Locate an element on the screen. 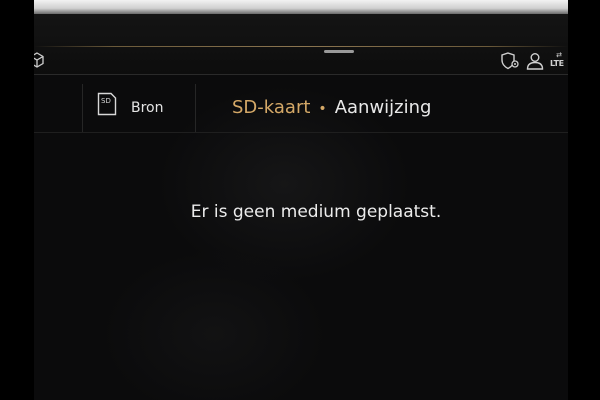 The image size is (600, 400). pull-down-handle is located at coordinates (339, 51).